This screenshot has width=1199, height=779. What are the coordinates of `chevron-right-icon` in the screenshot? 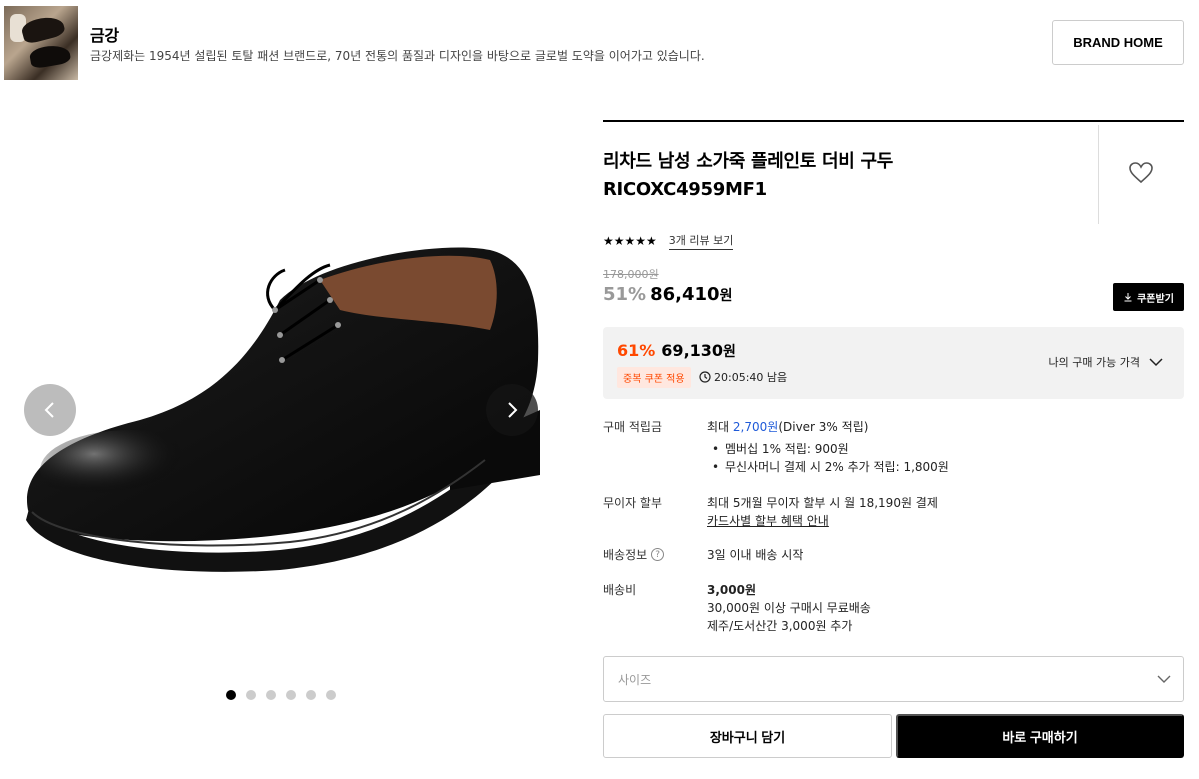 It's located at (513, 410).